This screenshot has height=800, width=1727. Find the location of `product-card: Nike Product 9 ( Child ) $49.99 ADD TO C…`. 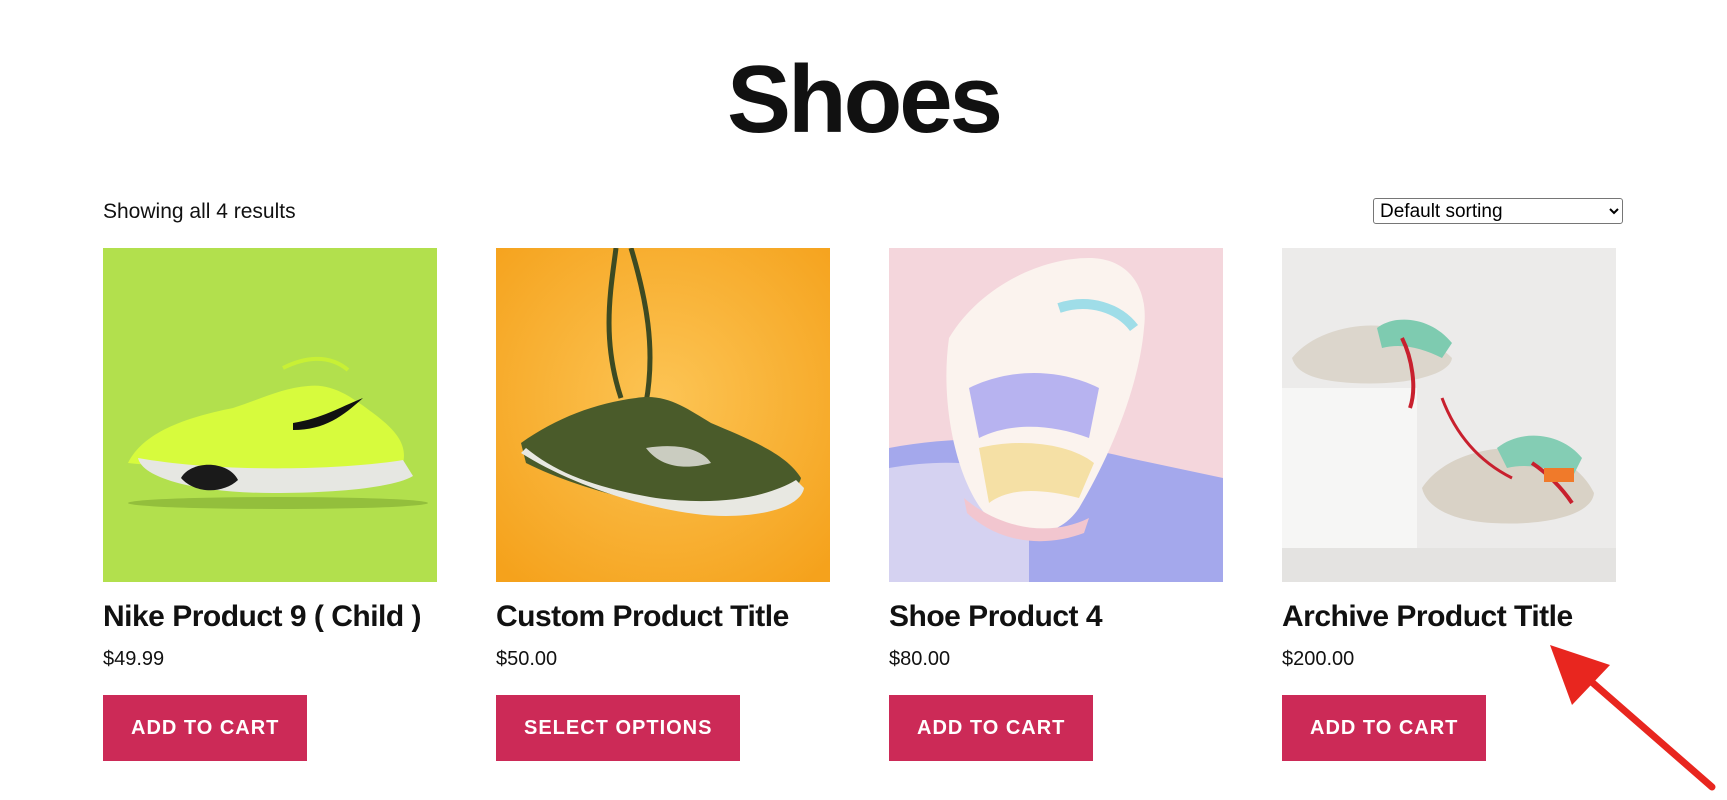

product-card: Nike Product 9 ( Child ) $49.99 ADD TO C… is located at coordinates (270, 504).